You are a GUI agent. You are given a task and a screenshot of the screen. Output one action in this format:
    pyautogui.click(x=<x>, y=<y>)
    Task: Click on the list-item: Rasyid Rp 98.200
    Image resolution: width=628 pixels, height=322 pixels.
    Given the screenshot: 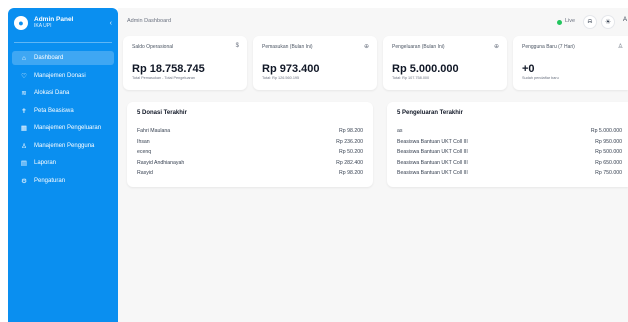 What is the action you would take?
    pyautogui.click(x=250, y=175)
    